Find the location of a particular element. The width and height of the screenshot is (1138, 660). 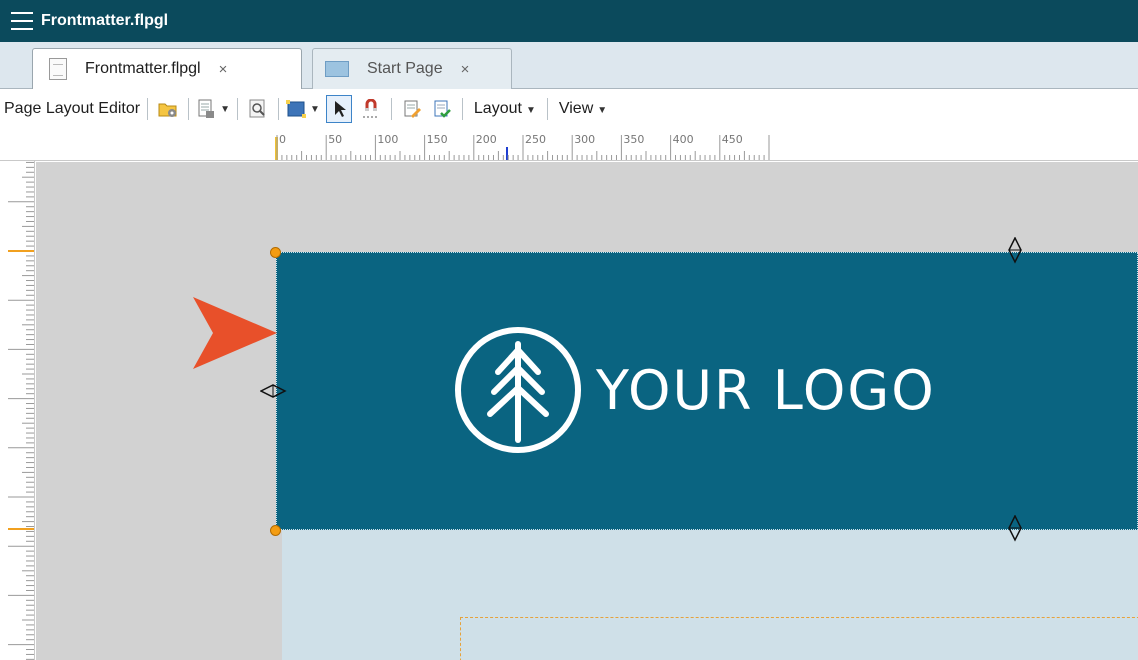

open-folder-button is located at coordinates (168, 109).